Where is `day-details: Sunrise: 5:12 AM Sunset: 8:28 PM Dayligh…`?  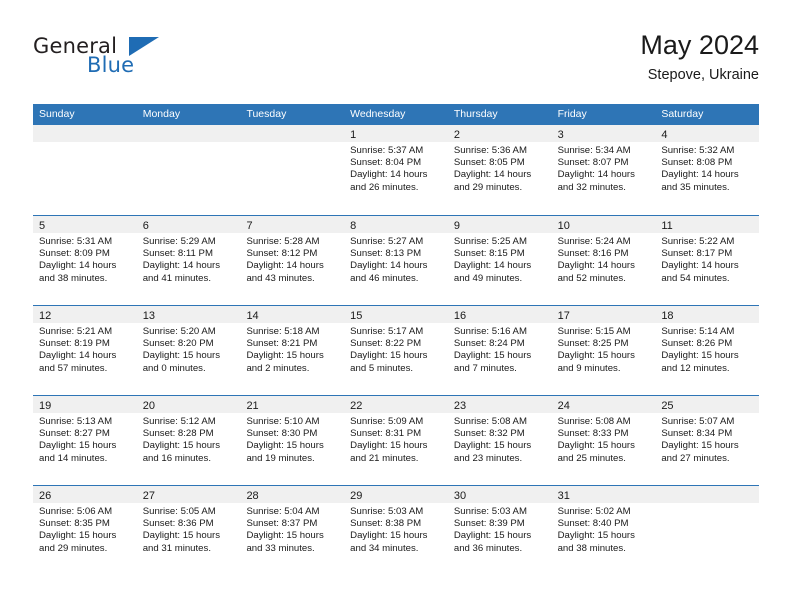
day-details: Sunrise: 5:12 AM Sunset: 8:28 PM Dayligh… is located at coordinates (189, 439).